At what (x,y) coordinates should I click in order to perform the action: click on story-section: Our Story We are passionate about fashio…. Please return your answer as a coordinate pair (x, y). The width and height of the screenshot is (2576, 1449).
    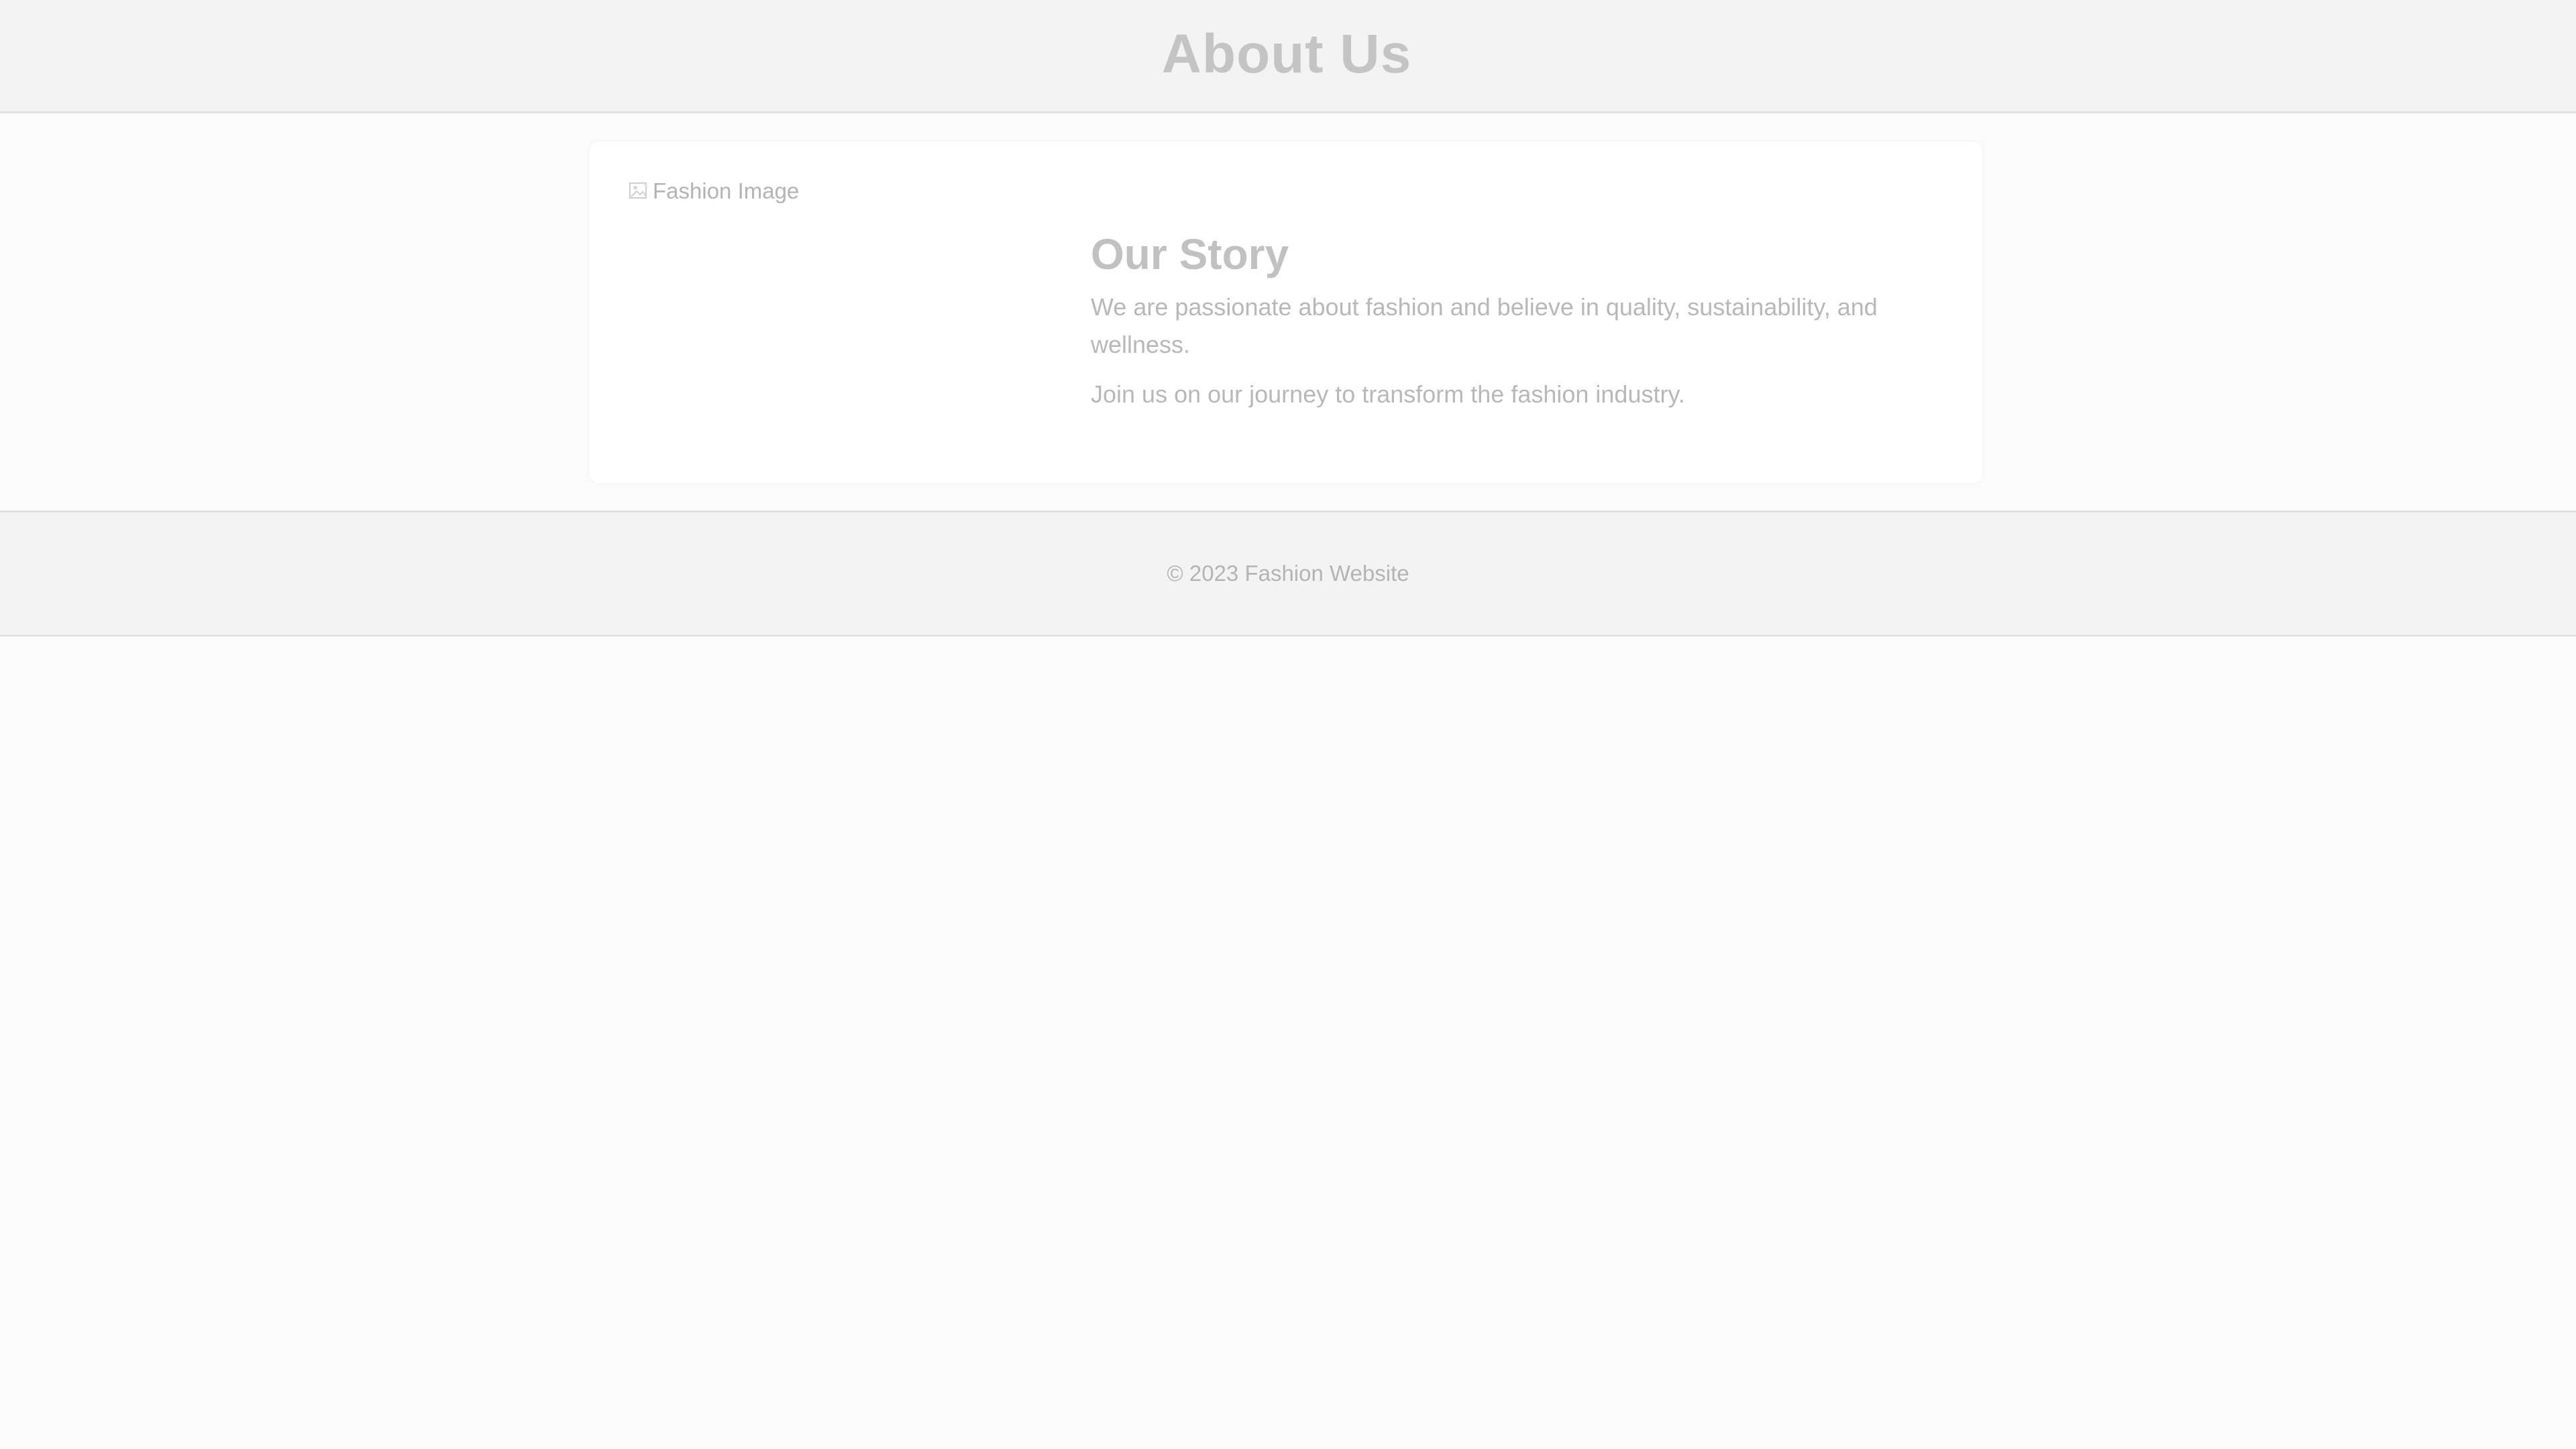
    Looking at the image, I should click on (1513, 327).